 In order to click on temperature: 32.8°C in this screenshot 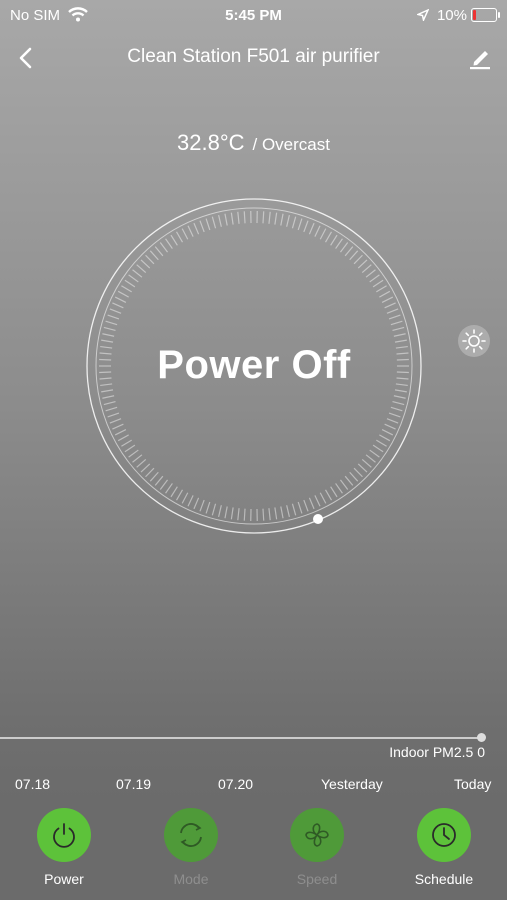, I will do `click(211, 142)`.